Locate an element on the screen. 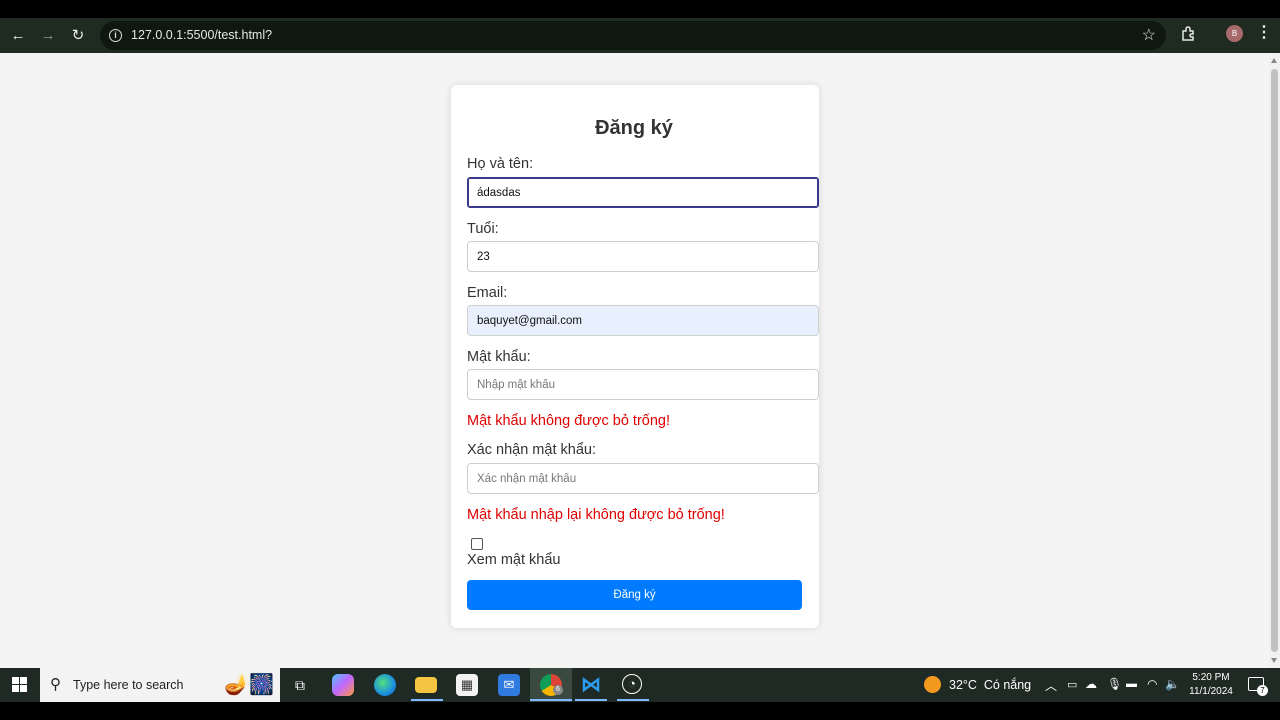 This screenshot has height=720, width=1280. weather-text: 32°C Có nắng is located at coordinates (990, 685).